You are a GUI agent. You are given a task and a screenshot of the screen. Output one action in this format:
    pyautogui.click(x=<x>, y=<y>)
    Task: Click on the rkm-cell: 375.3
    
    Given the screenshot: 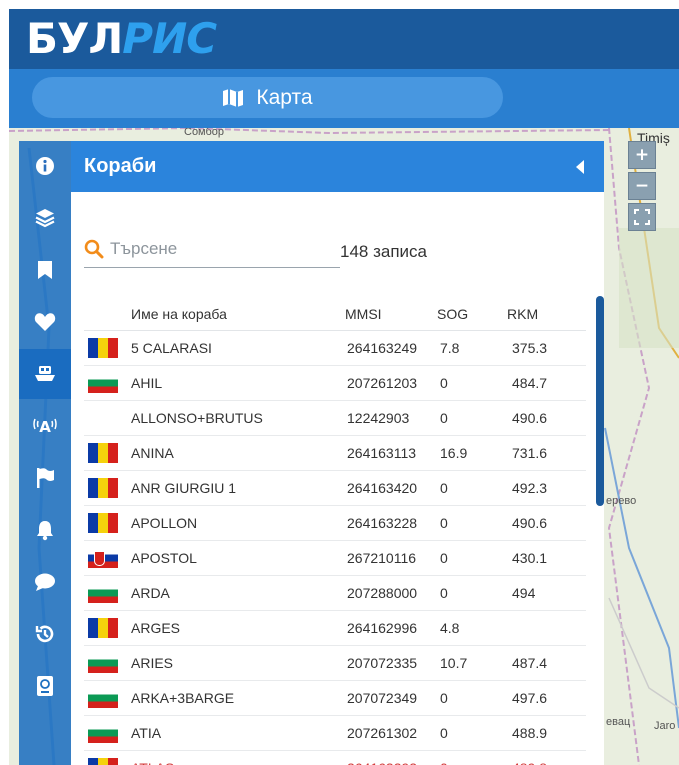 What is the action you would take?
    pyautogui.click(x=546, y=348)
    